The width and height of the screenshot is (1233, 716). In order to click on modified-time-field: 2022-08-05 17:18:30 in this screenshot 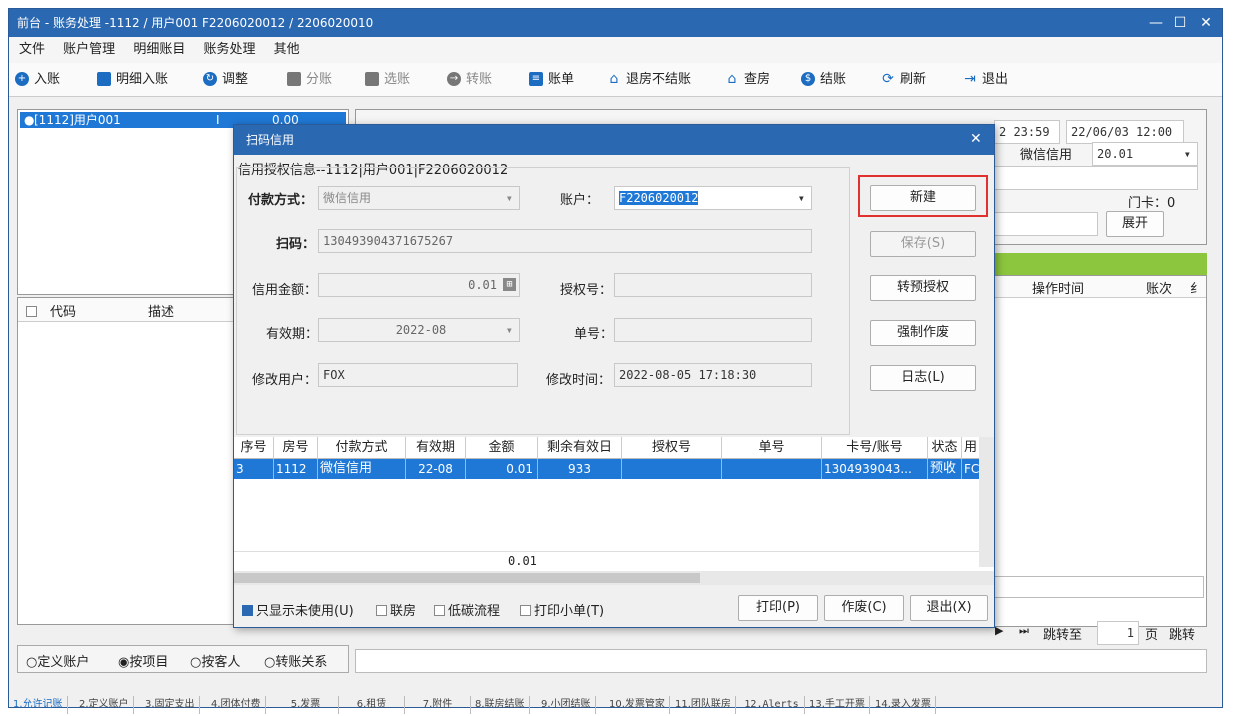, I will do `click(713, 375)`.